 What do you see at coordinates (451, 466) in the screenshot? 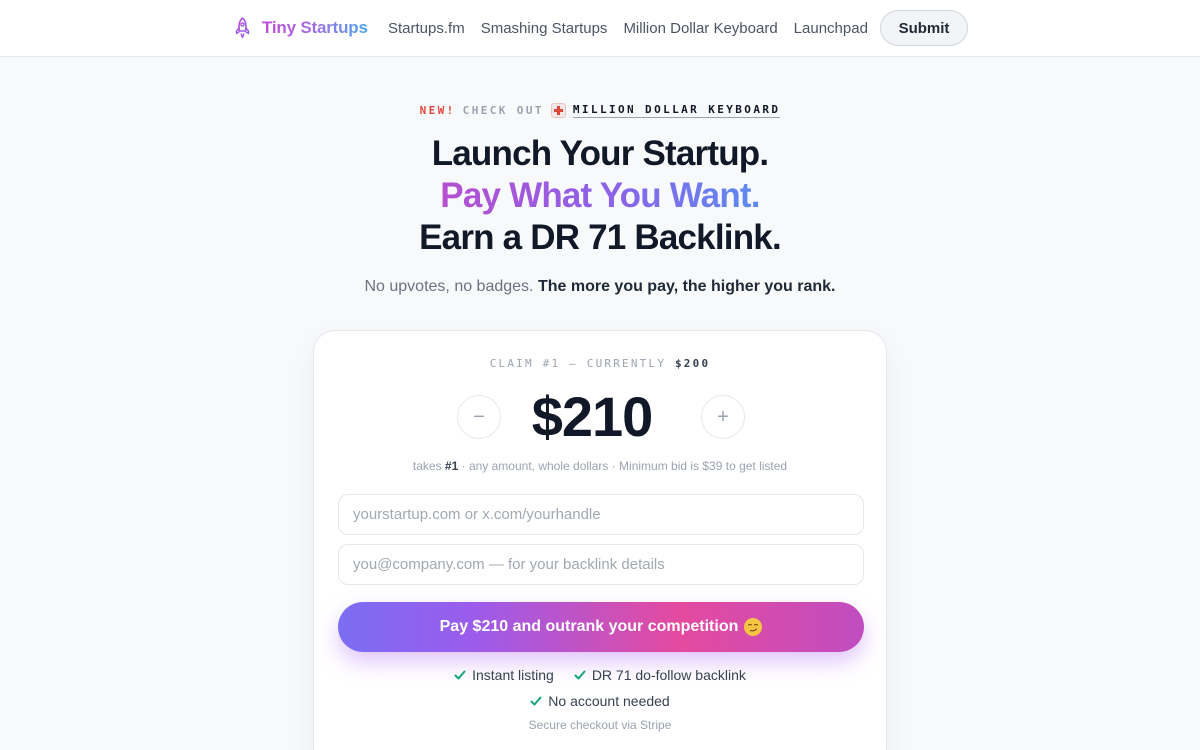
I see `hint-rank: #1` at bounding box center [451, 466].